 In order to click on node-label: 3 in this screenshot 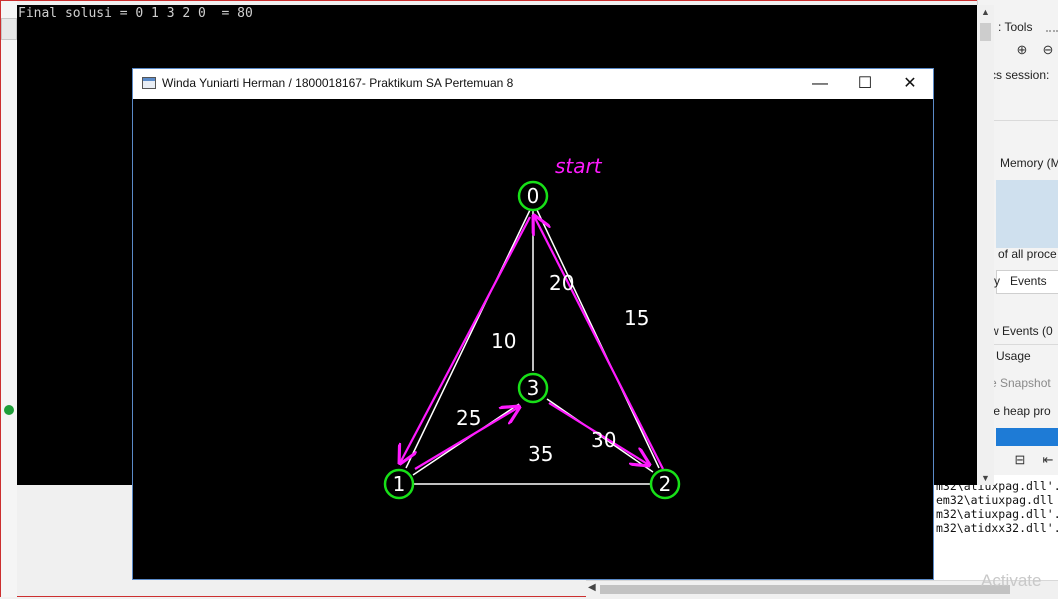, I will do `click(533, 388)`.